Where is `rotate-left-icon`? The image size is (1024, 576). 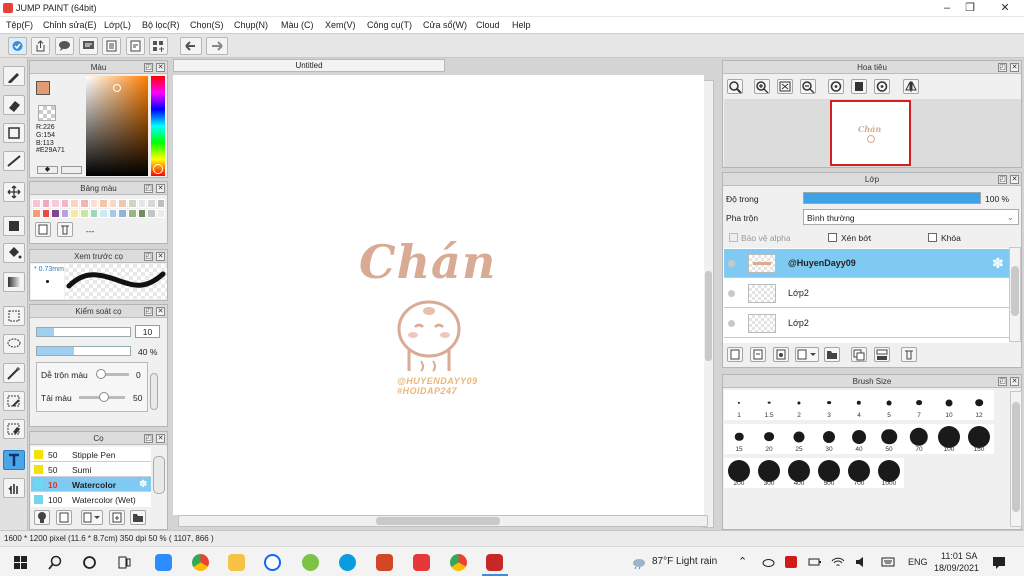 rotate-left-icon is located at coordinates (836, 86).